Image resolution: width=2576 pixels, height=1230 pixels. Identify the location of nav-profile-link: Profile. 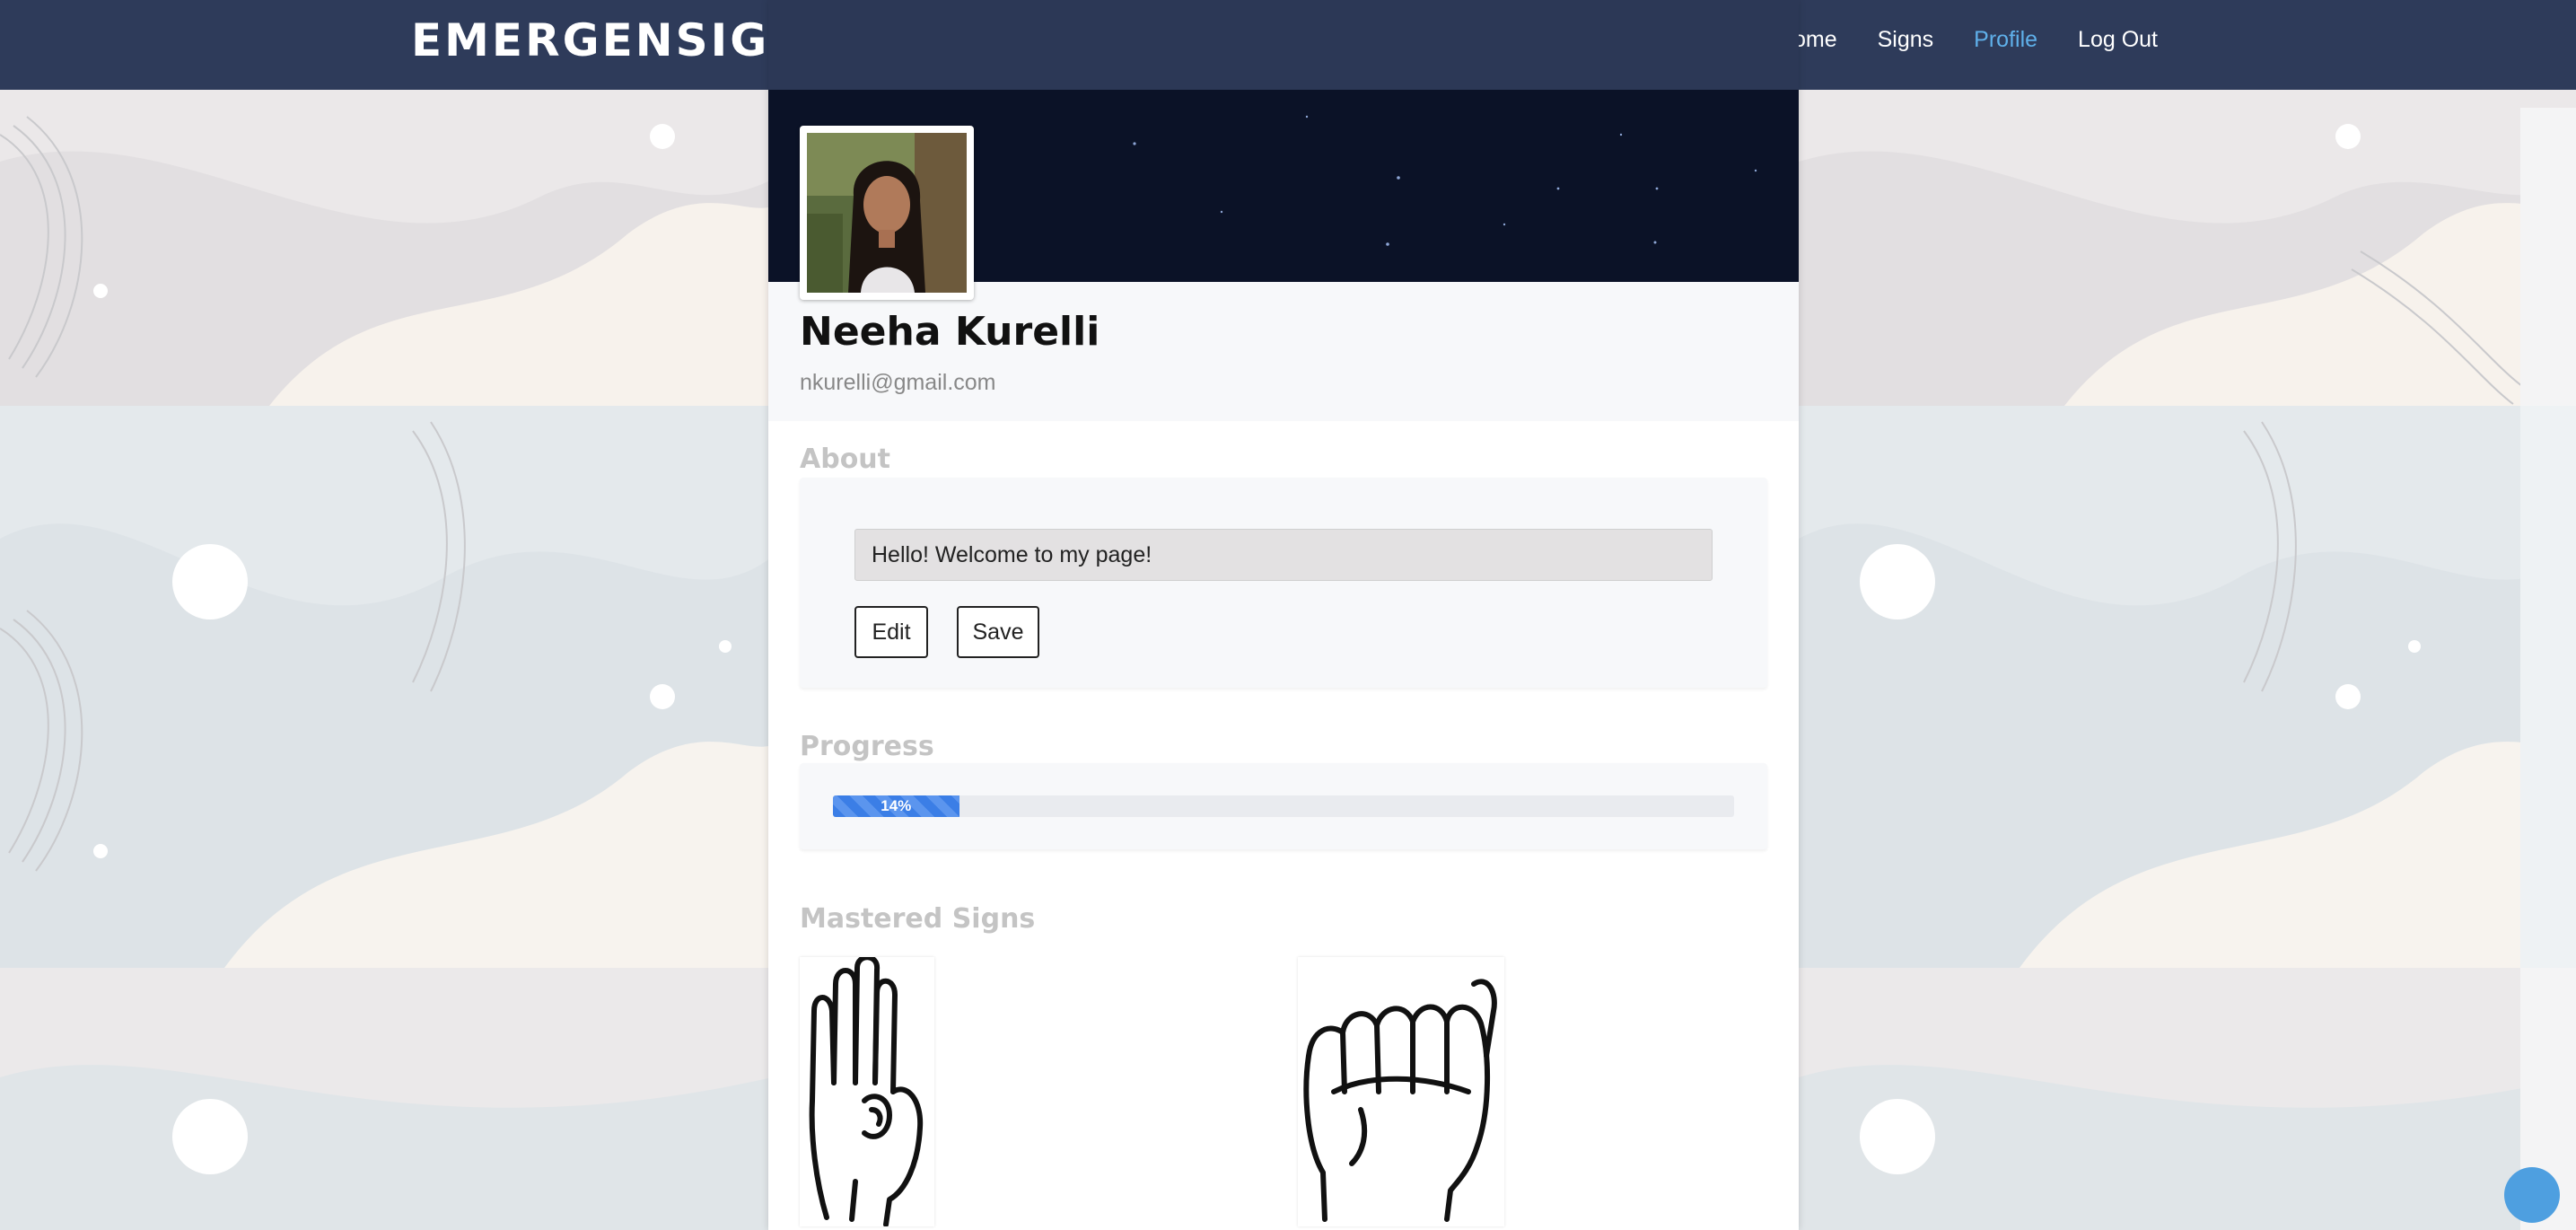
(2005, 40).